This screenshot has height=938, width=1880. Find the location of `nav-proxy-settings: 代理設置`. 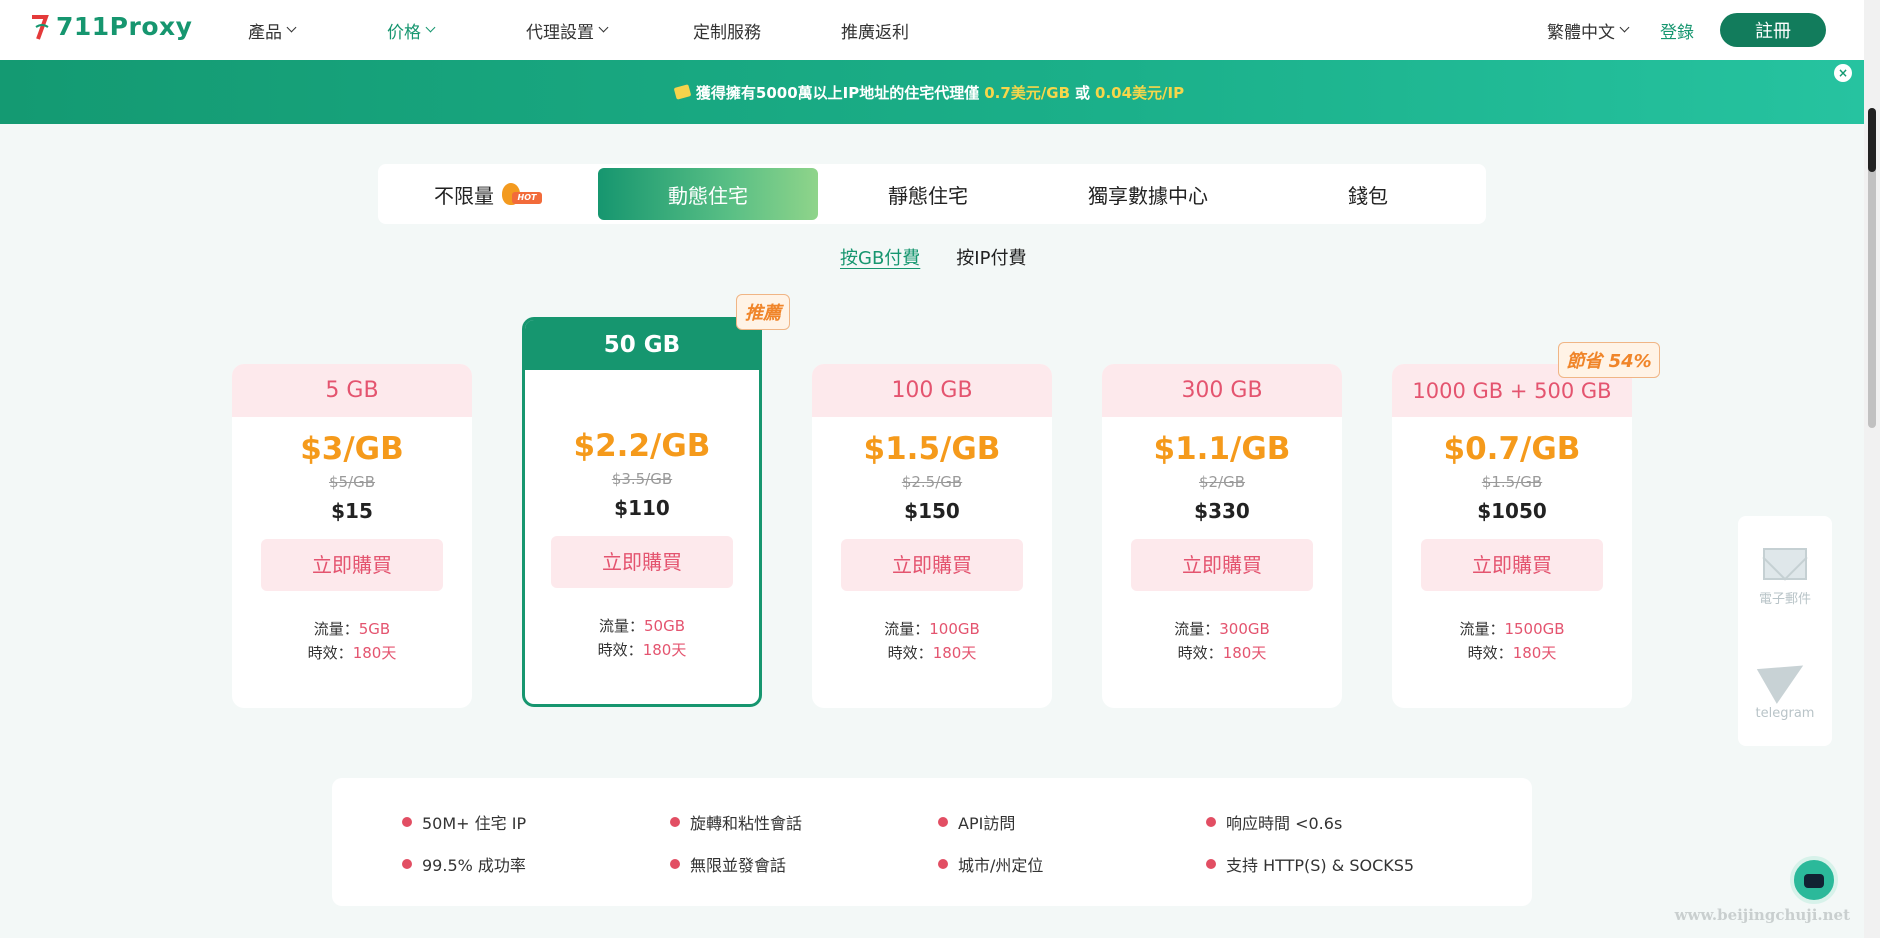

nav-proxy-settings: 代理設置 is located at coordinates (567, 30).